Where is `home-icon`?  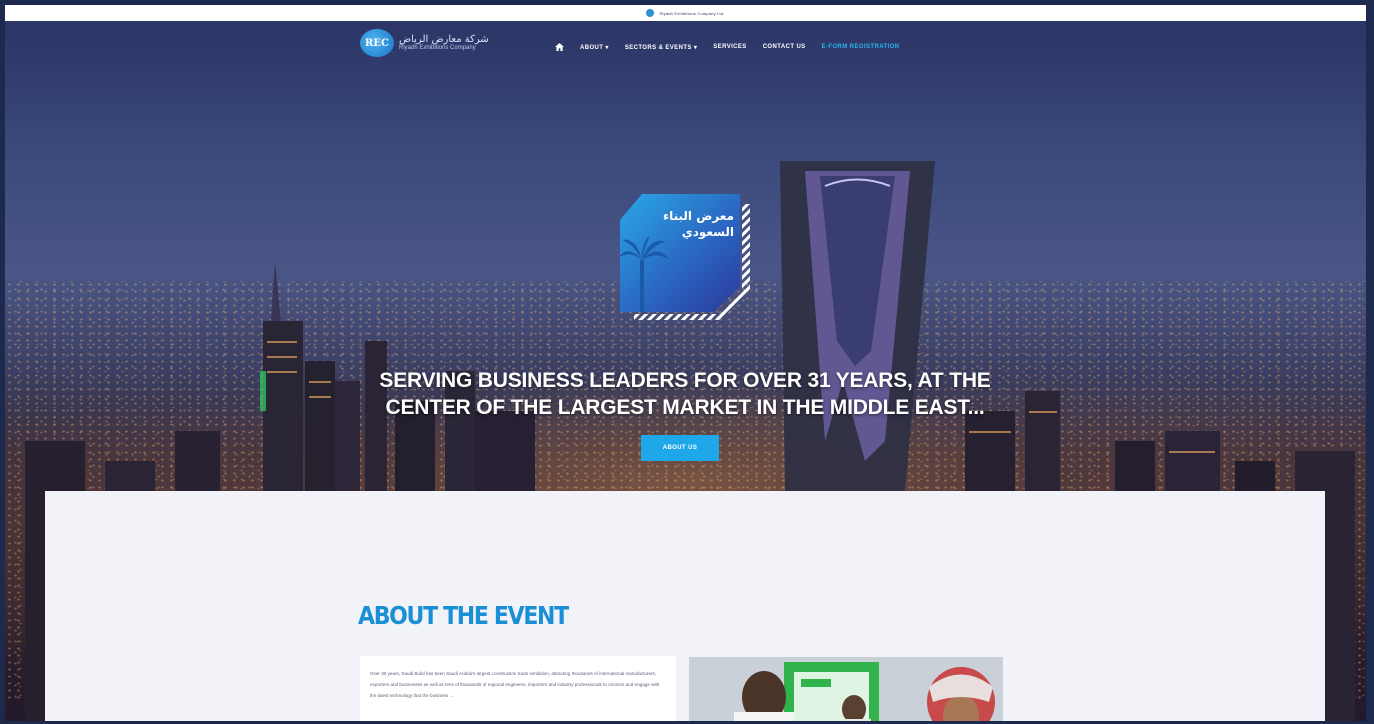 home-icon is located at coordinates (559, 47).